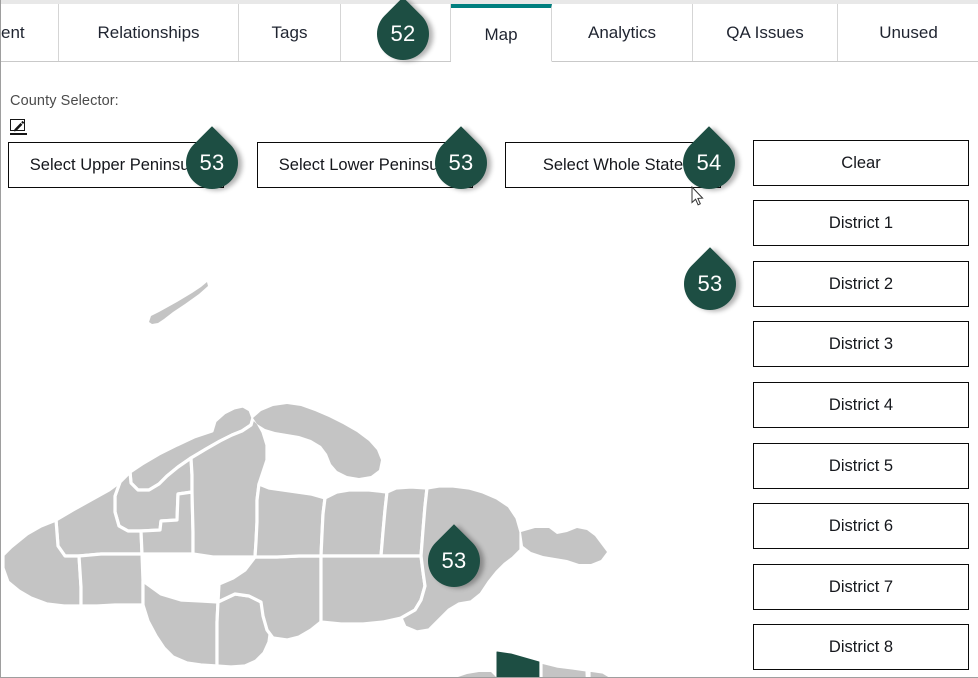 The image size is (978, 678). I want to click on district-3-button: District 3, so click(861, 344).